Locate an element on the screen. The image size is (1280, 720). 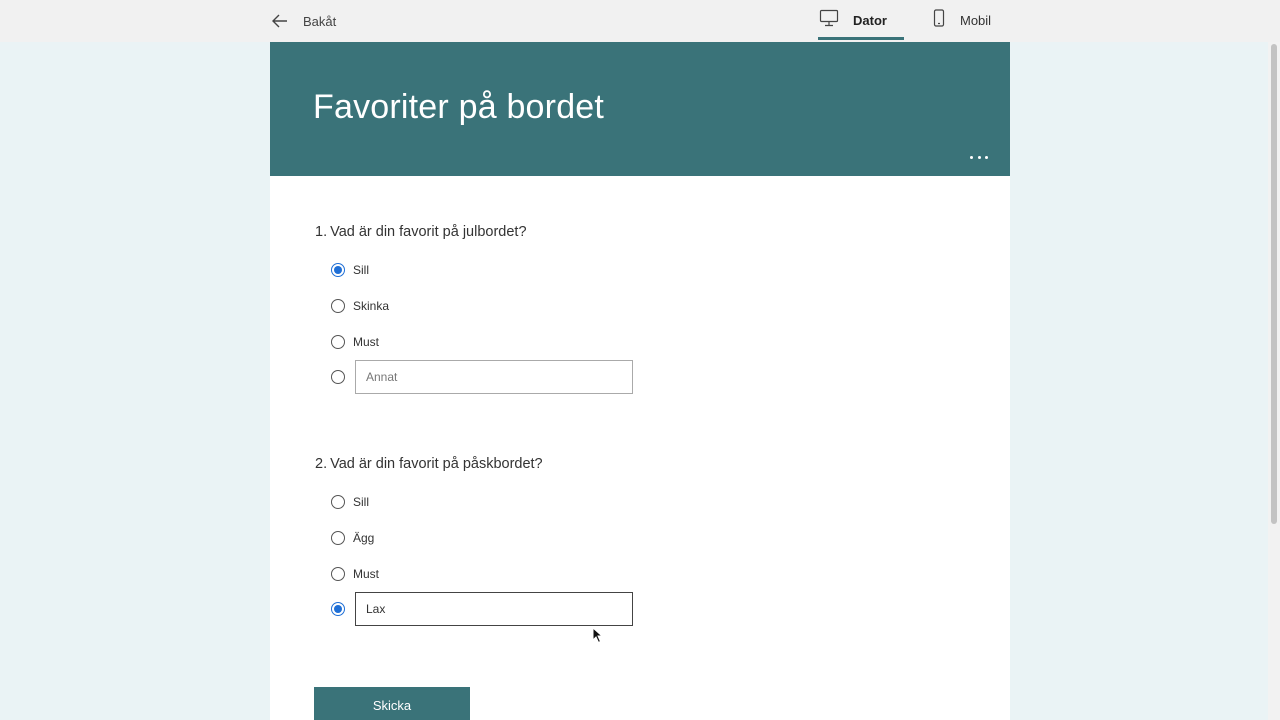
q1-option-must: Must is located at coordinates (355, 342).